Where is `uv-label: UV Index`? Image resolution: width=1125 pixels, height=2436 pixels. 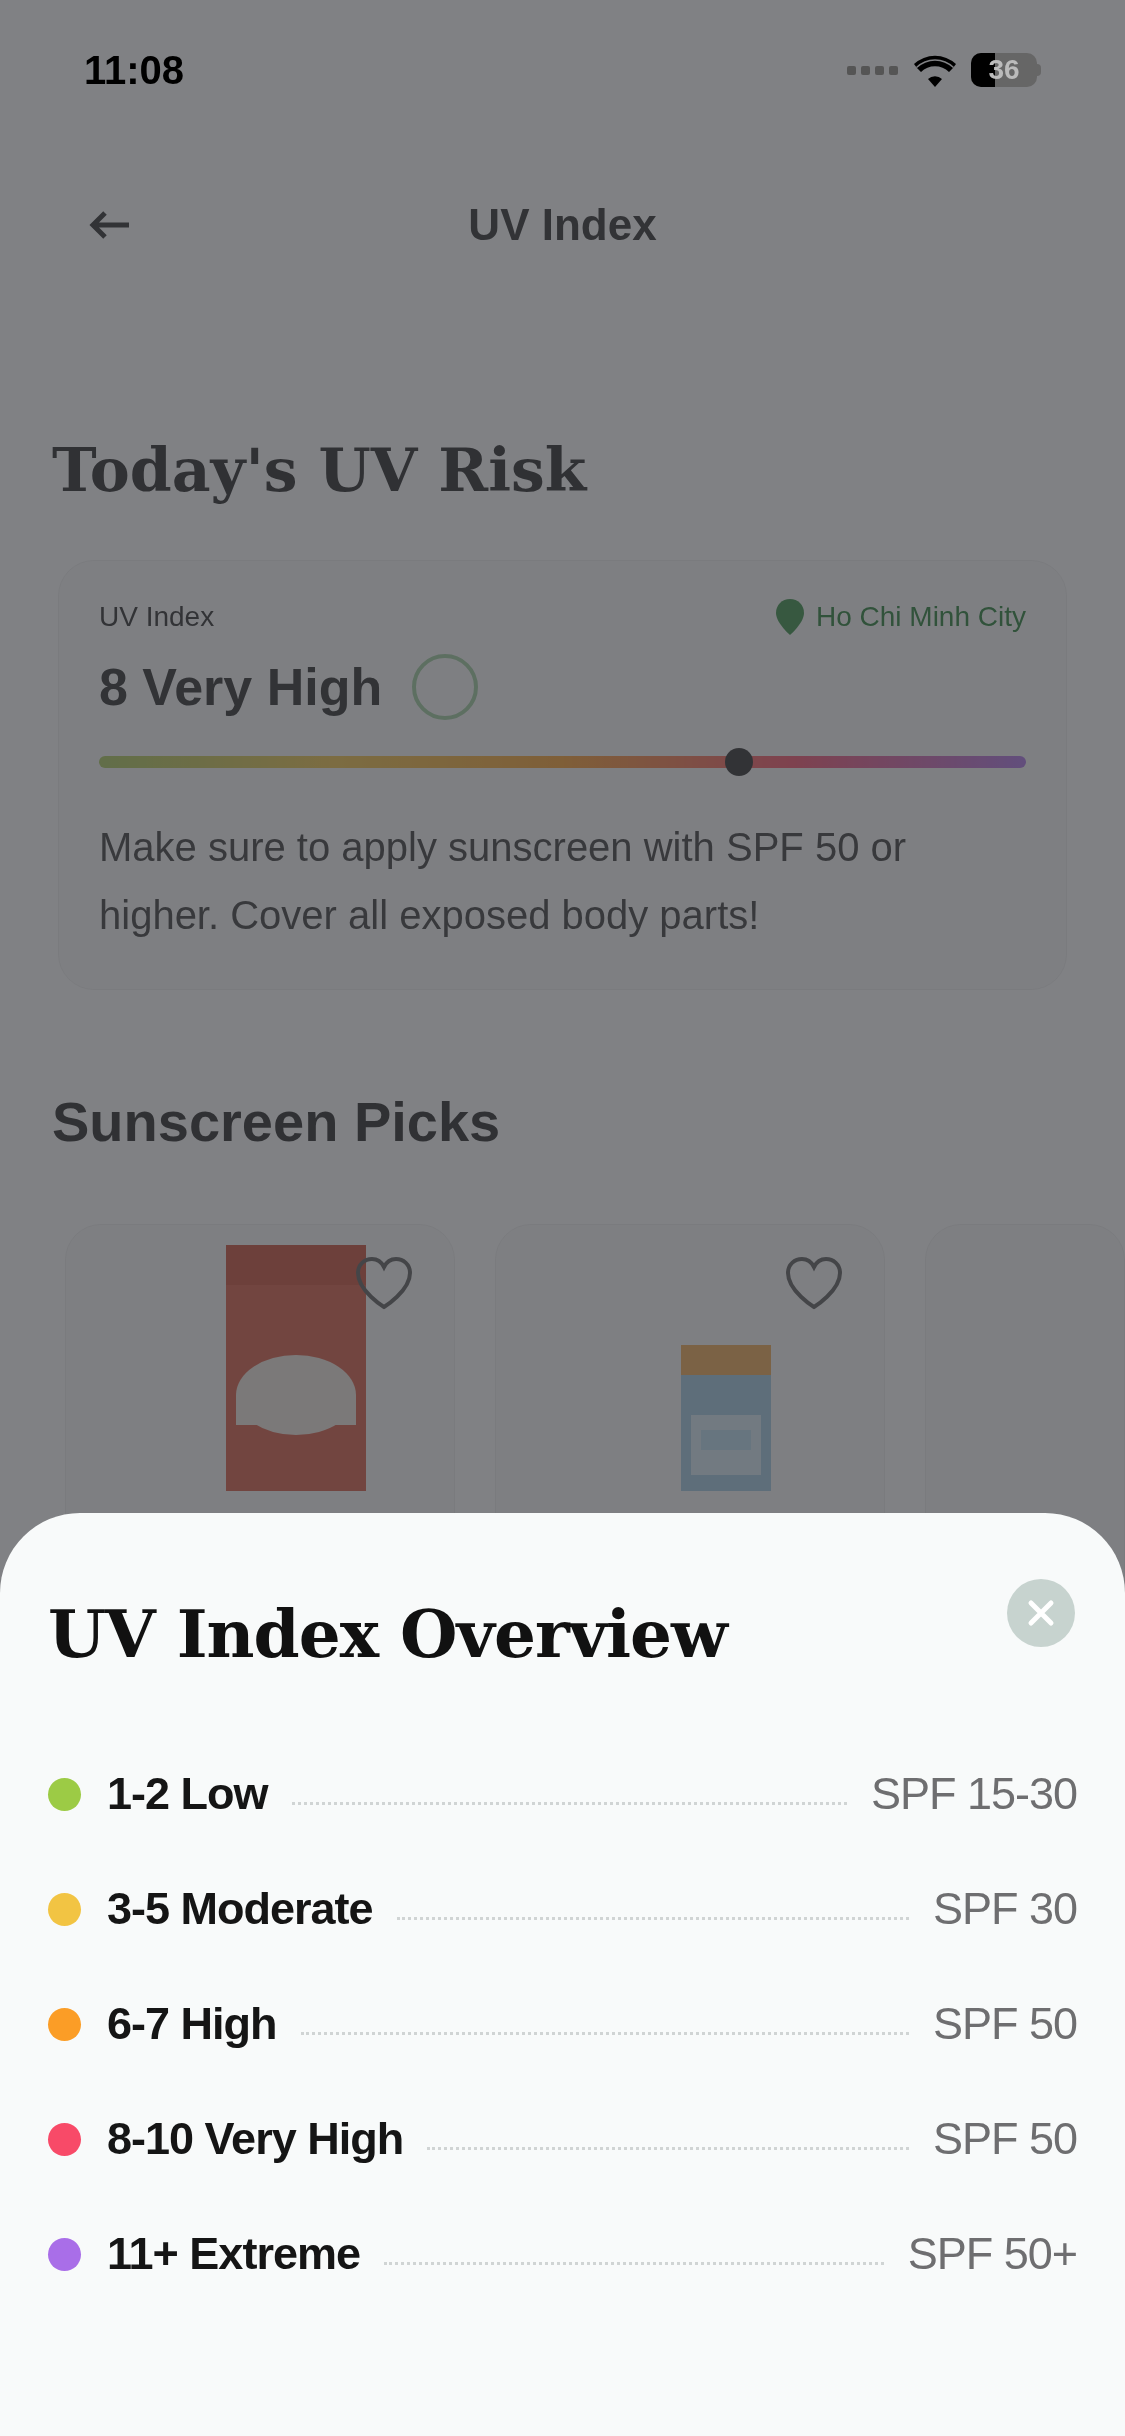
uv-label: UV Index is located at coordinates (157, 617).